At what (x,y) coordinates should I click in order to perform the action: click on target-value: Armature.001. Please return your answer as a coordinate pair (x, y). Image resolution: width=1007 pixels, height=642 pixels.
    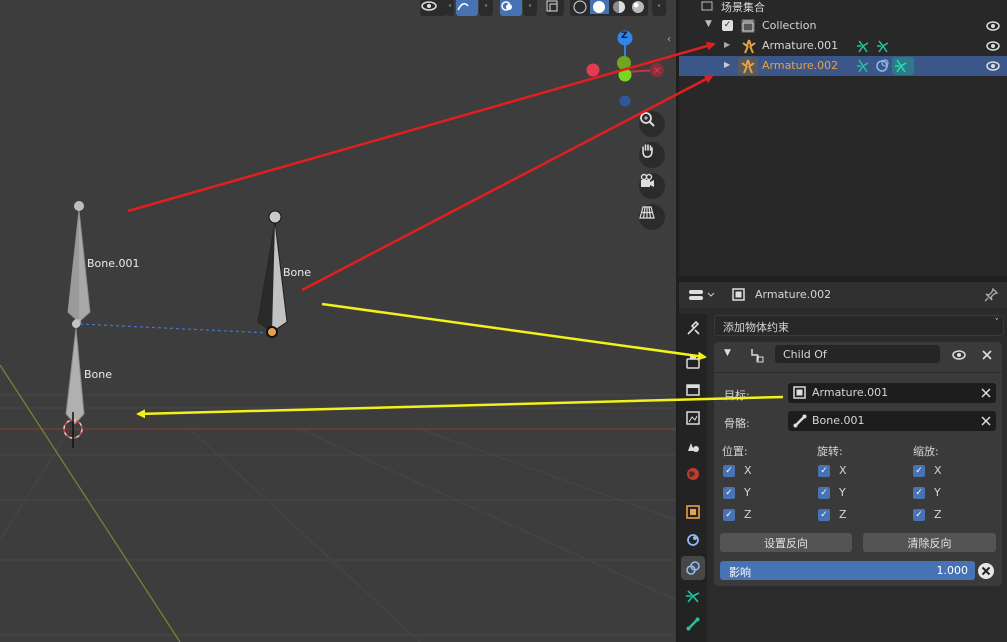
    Looking at the image, I should click on (850, 392).